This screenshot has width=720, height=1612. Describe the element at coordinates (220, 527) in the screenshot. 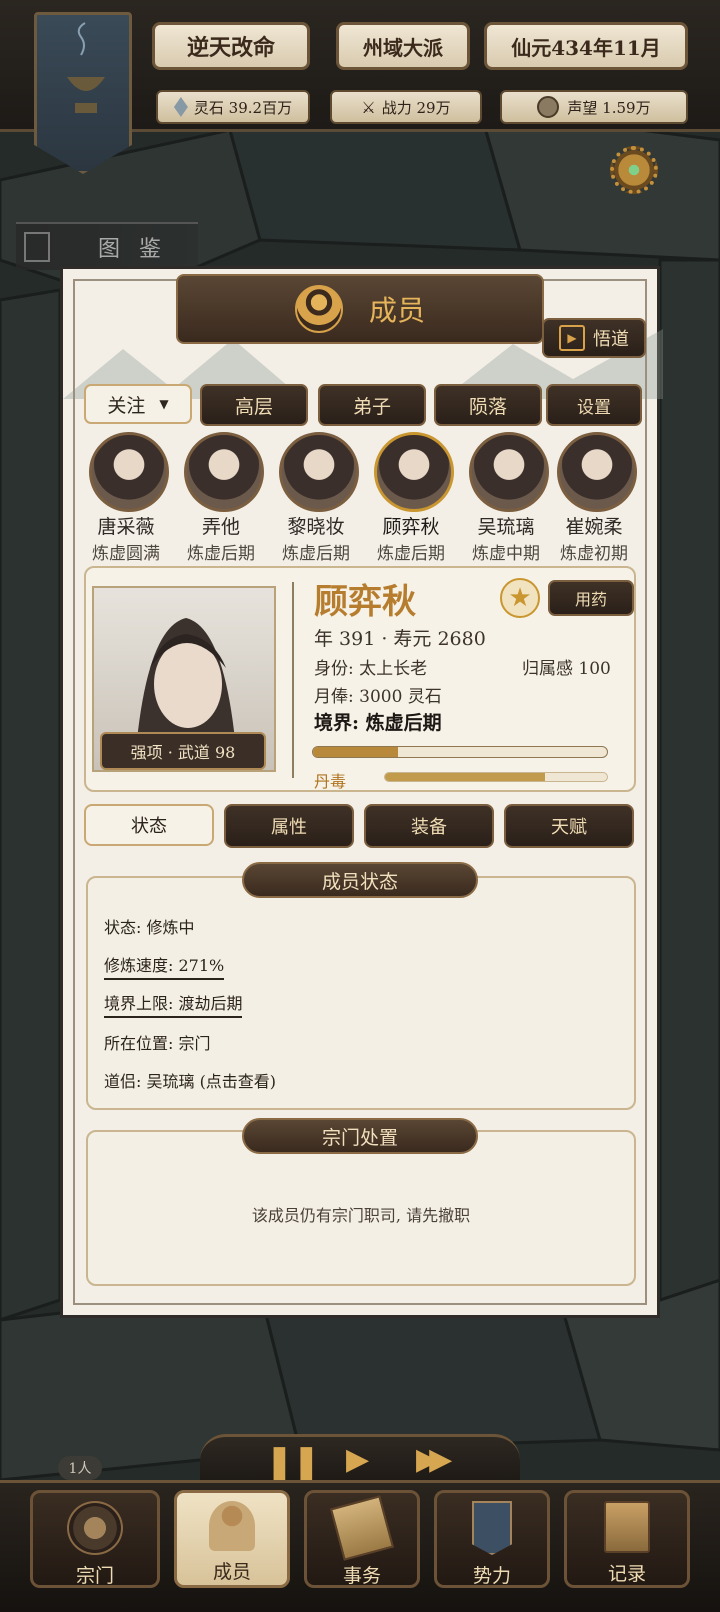

I see `member-name: 弄他` at that location.